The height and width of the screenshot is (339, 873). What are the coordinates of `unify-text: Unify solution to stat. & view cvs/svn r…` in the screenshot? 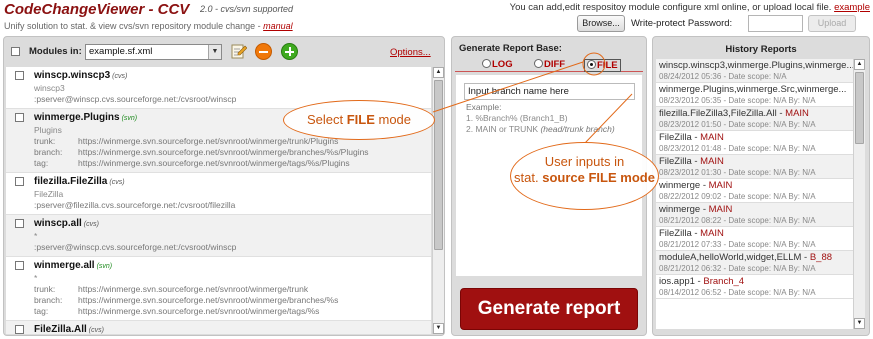 It's located at (148, 26).